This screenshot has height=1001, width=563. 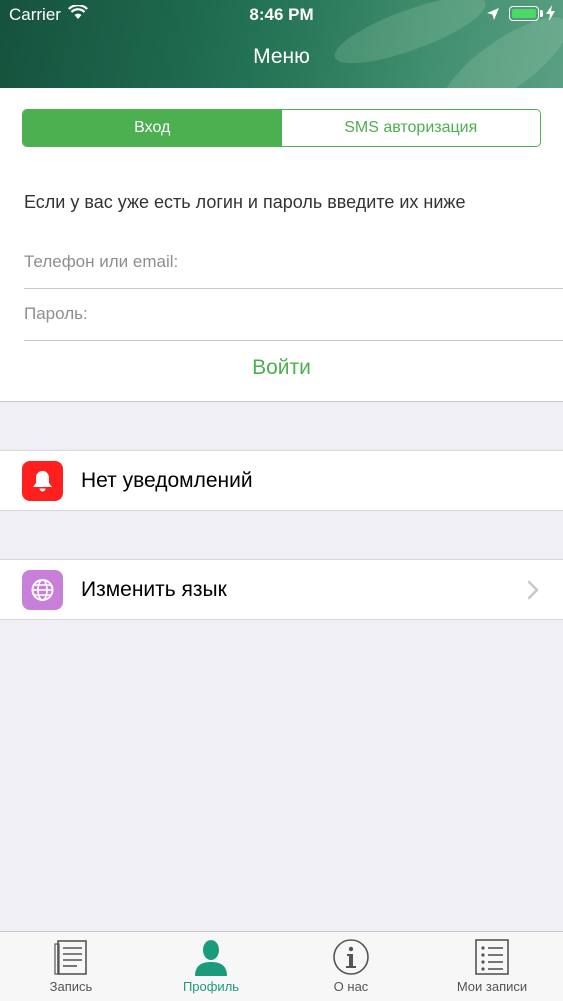 What do you see at coordinates (154, 589) in the screenshot?
I see `change-language-label: Изменить язык` at bounding box center [154, 589].